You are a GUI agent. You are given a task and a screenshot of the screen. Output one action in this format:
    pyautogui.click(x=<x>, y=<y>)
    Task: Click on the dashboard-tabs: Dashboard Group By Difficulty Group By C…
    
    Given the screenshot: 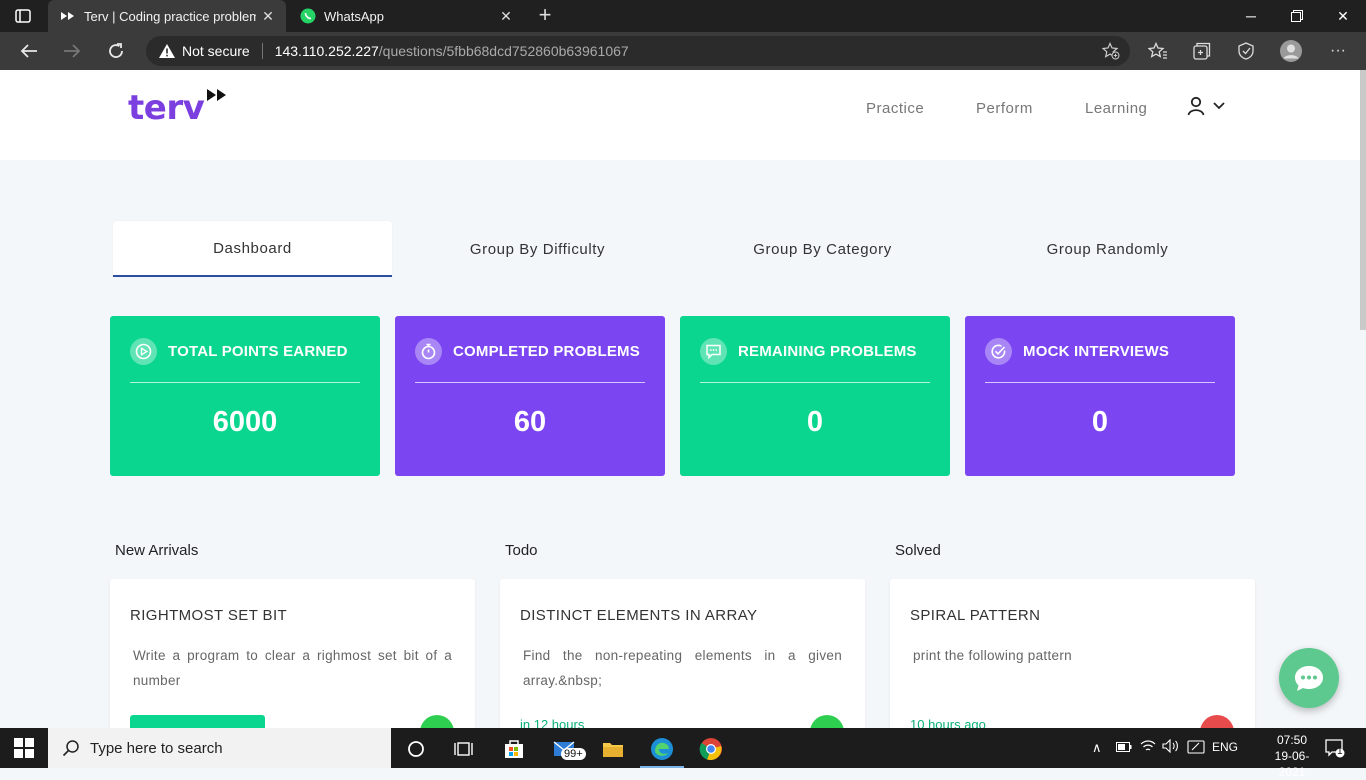 What is the action you would take?
    pyautogui.click(x=682, y=249)
    